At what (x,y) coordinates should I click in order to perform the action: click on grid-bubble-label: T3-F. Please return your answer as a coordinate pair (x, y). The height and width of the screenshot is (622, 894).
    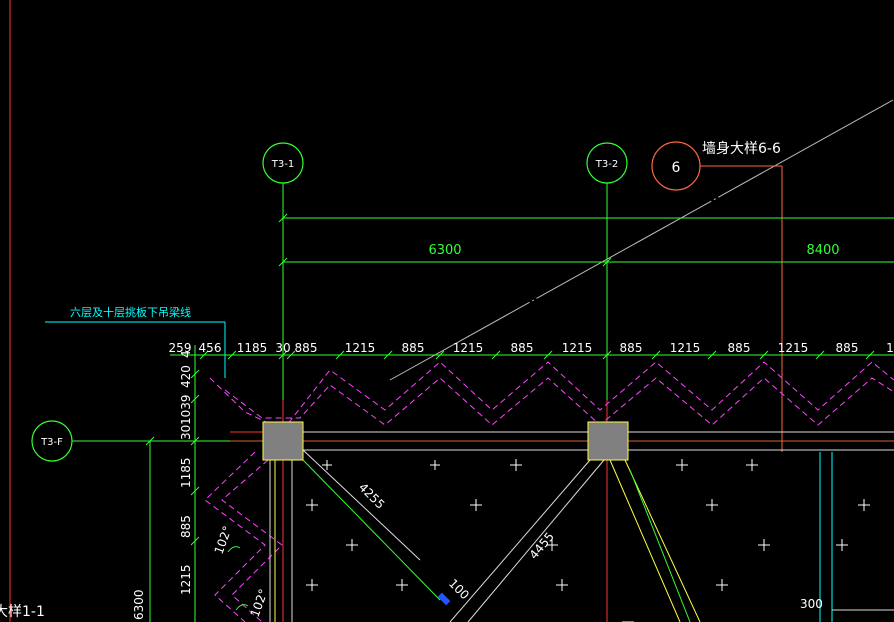
    Looking at the image, I should click on (51, 442).